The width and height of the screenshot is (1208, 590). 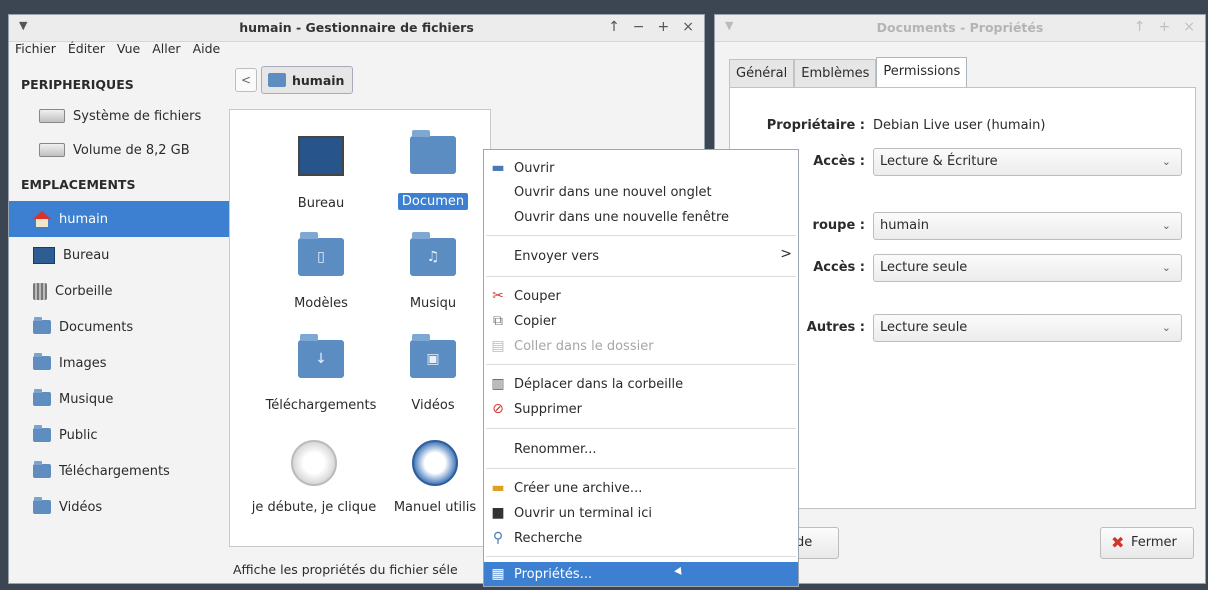 What do you see at coordinates (314, 463) in the screenshot?
I see `debian-icon` at bounding box center [314, 463].